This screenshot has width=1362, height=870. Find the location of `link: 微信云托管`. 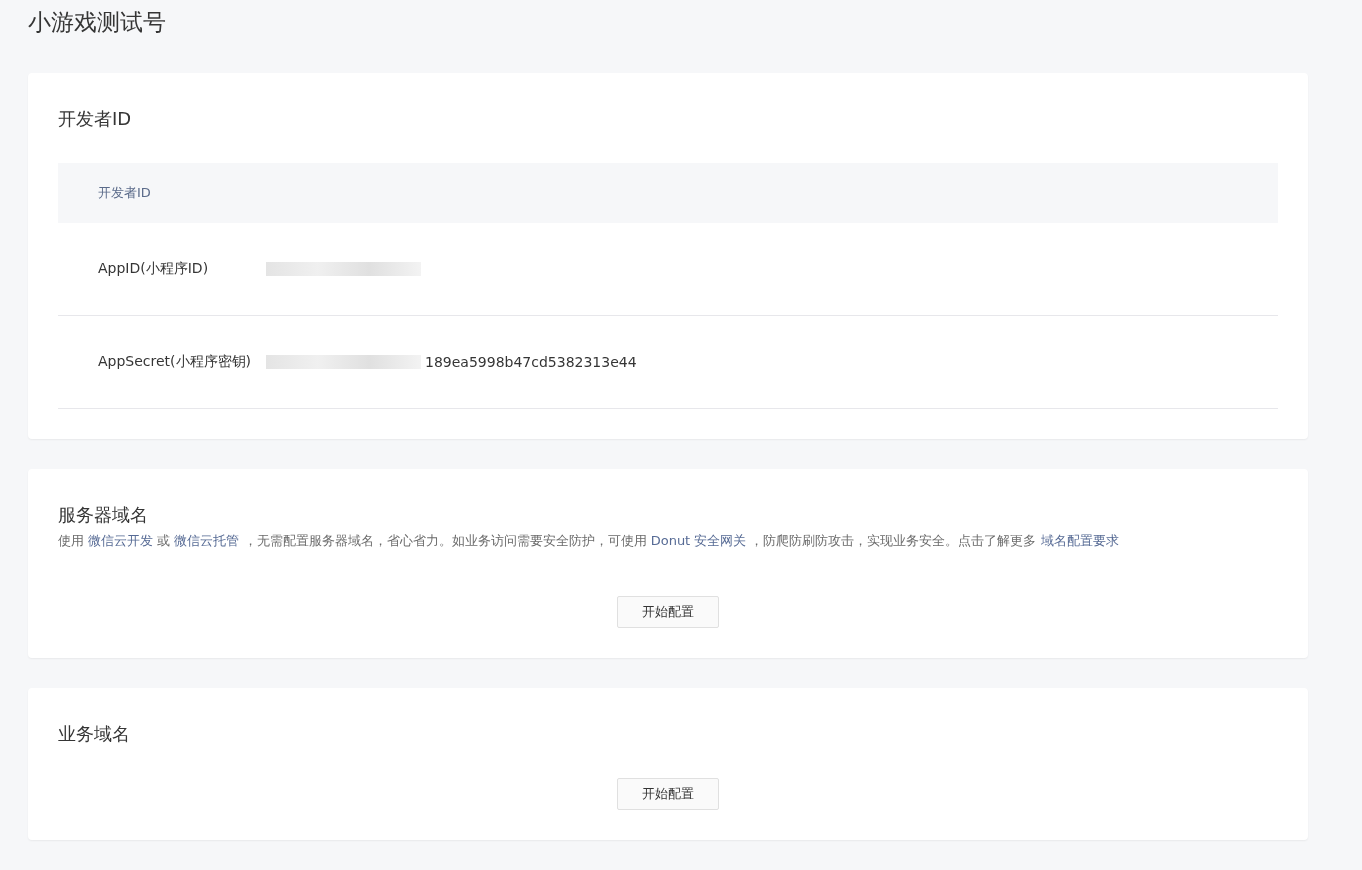

link: 微信云托管 is located at coordinates (207, 540).